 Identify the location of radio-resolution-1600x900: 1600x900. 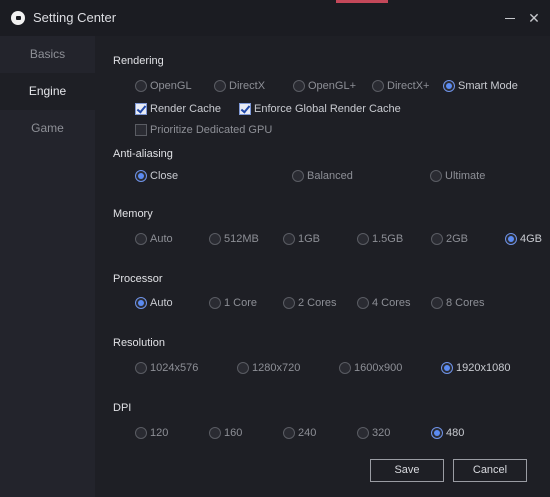
(370, 368).